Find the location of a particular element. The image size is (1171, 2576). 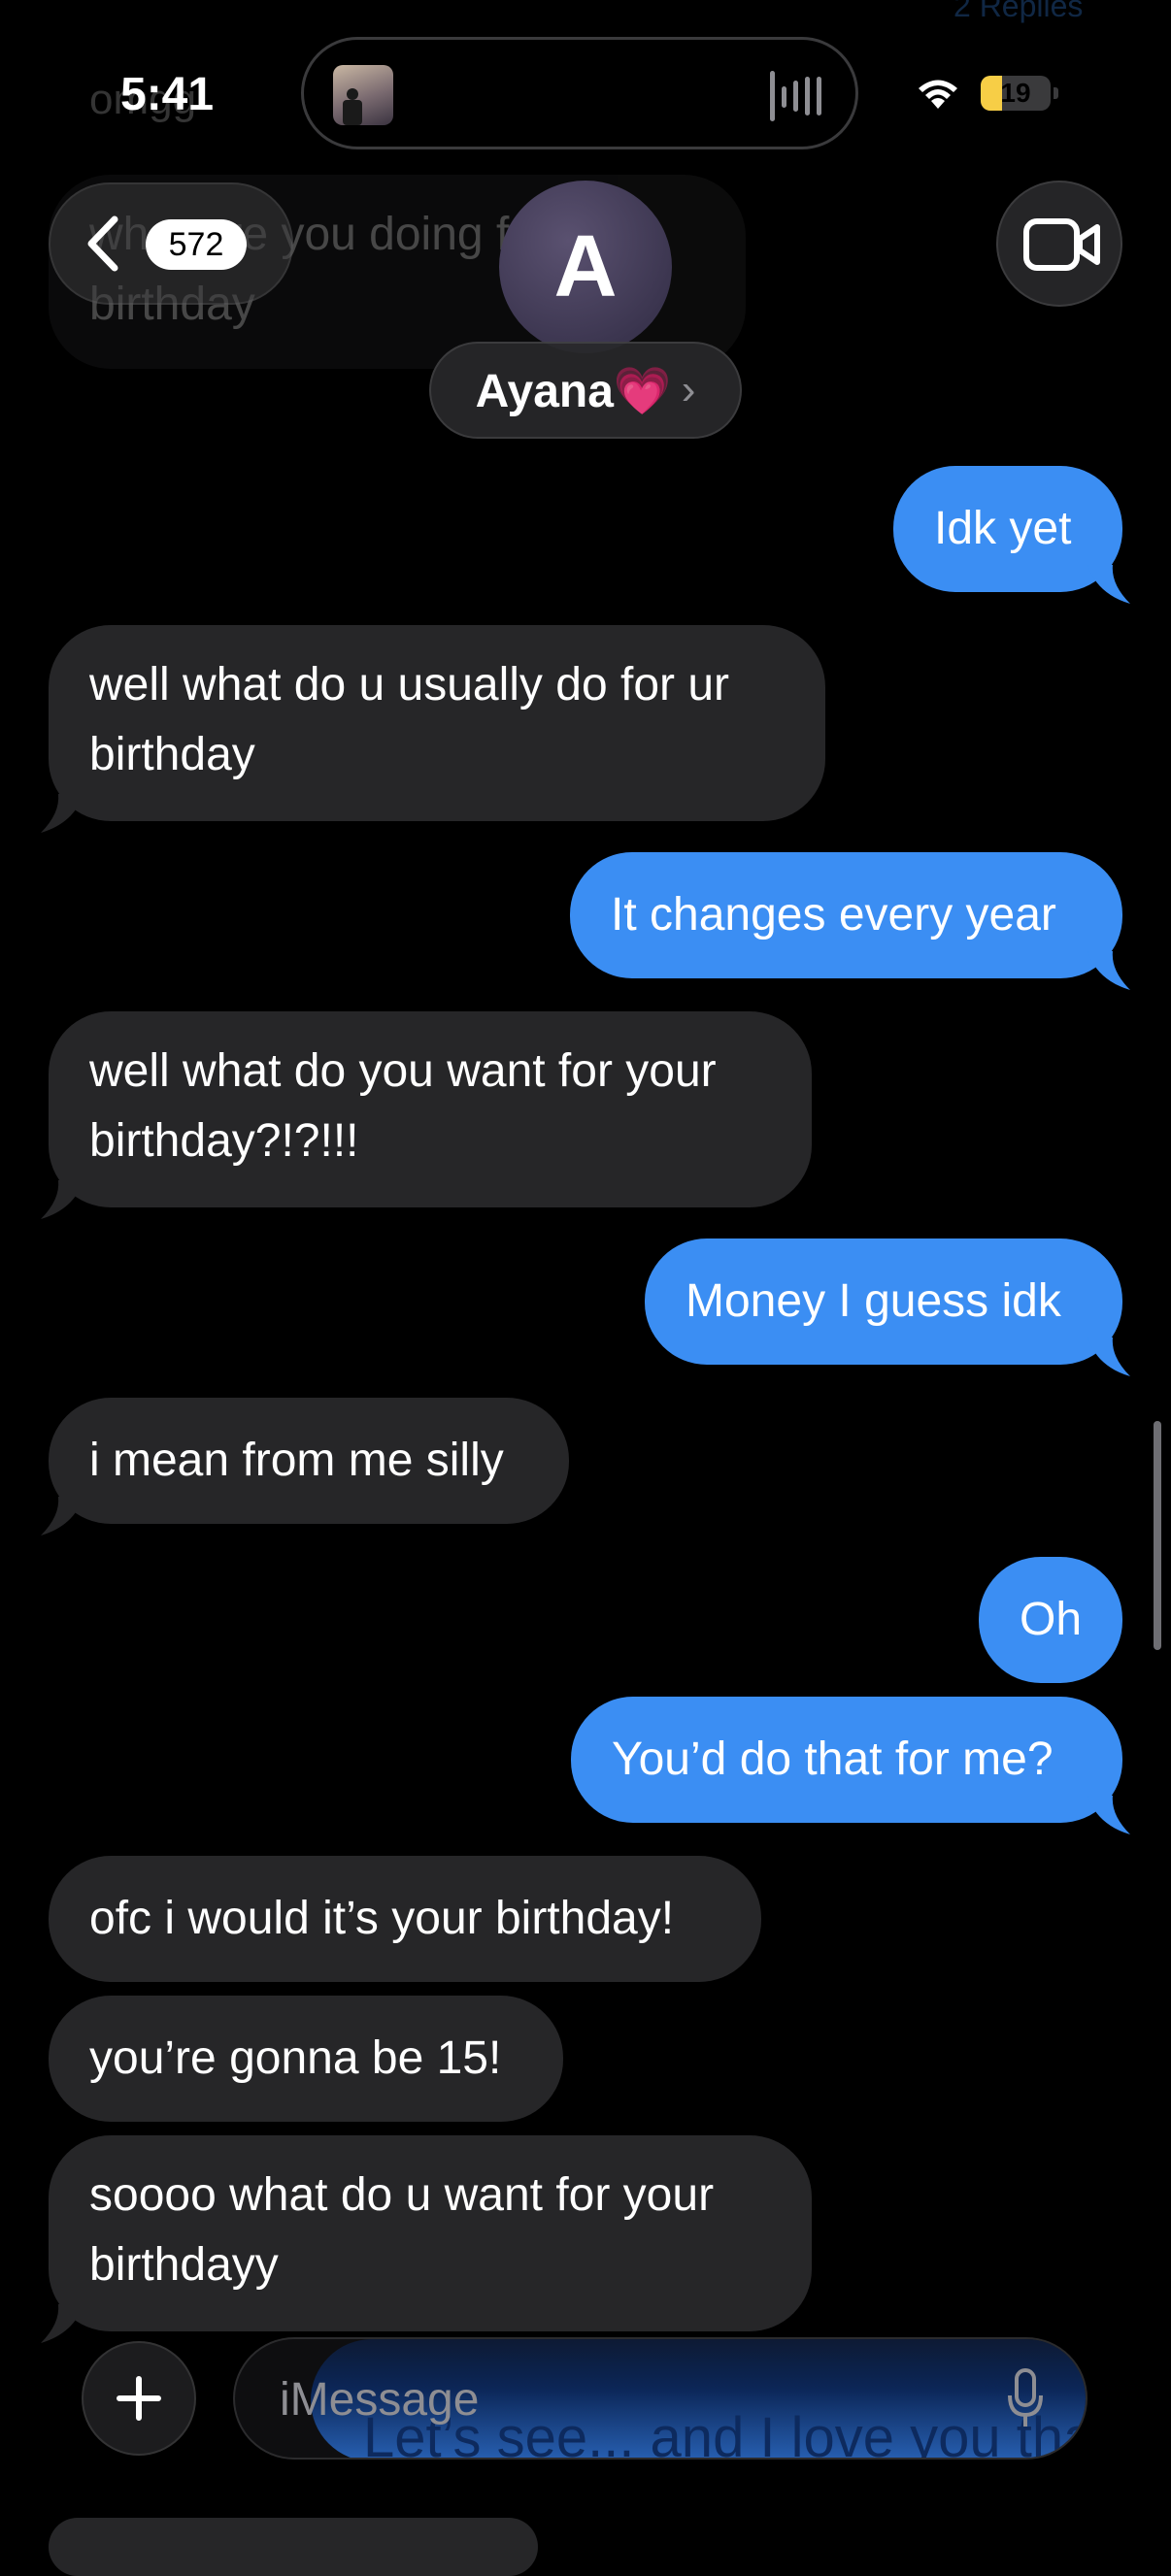

chevron-right-icon: › is located at coordinates (688, 390).